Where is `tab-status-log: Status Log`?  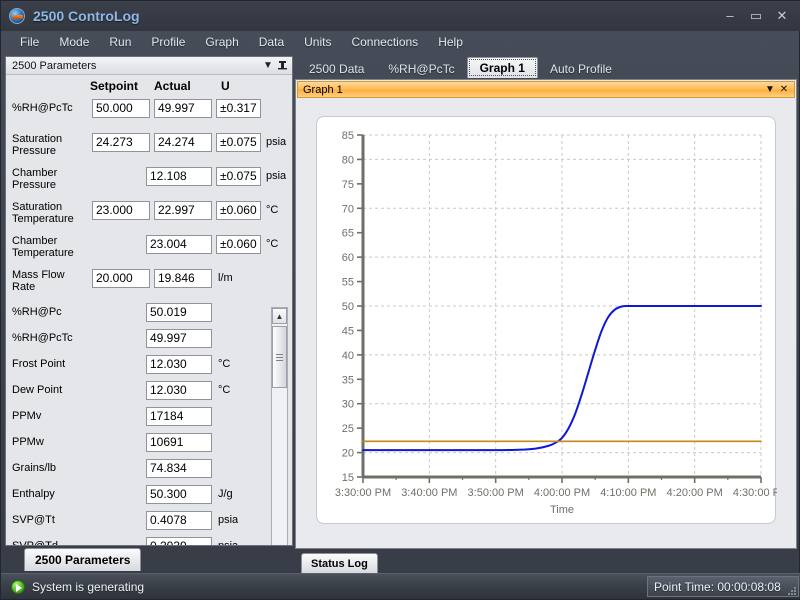 tab-status-log: Status Log is located at coordinates (339, 563).